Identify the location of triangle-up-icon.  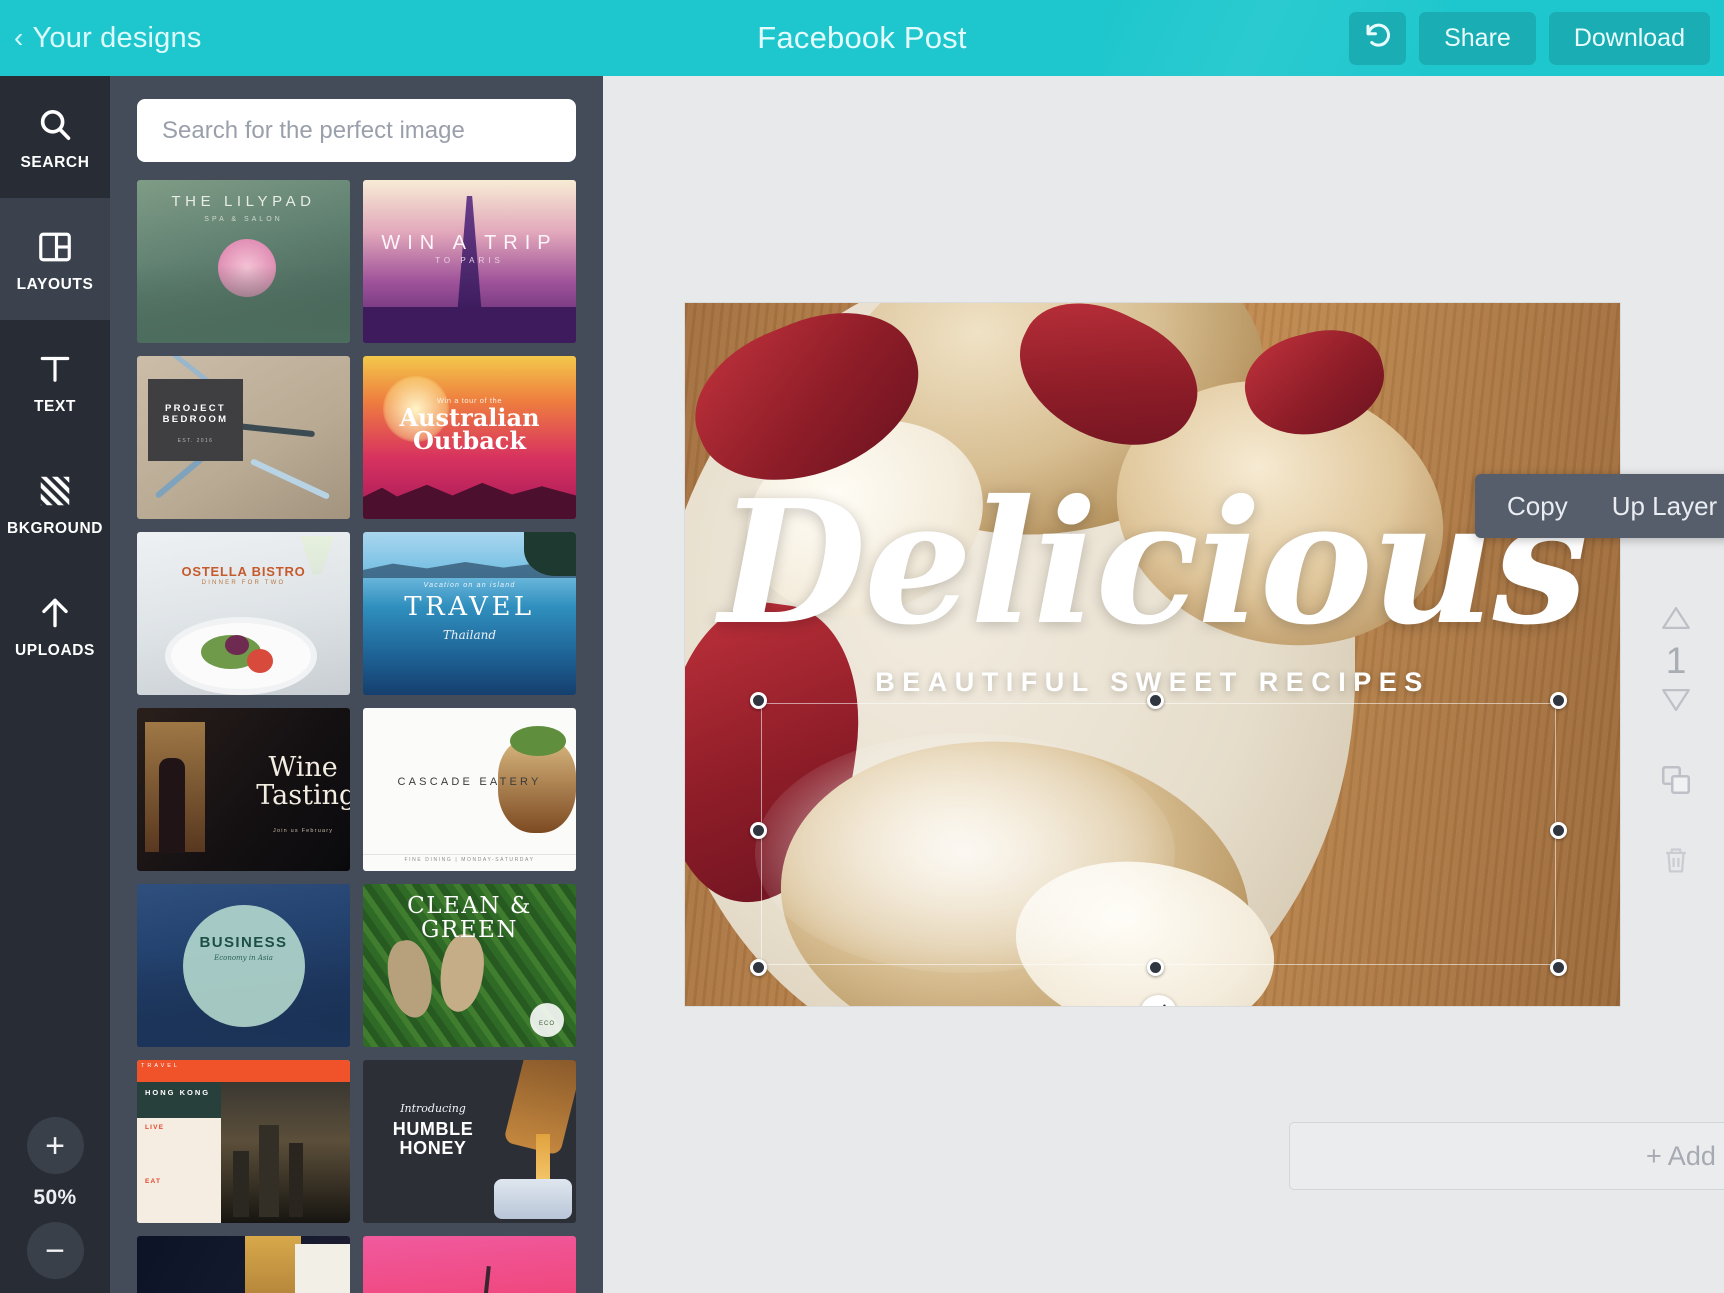
(1676, 620).